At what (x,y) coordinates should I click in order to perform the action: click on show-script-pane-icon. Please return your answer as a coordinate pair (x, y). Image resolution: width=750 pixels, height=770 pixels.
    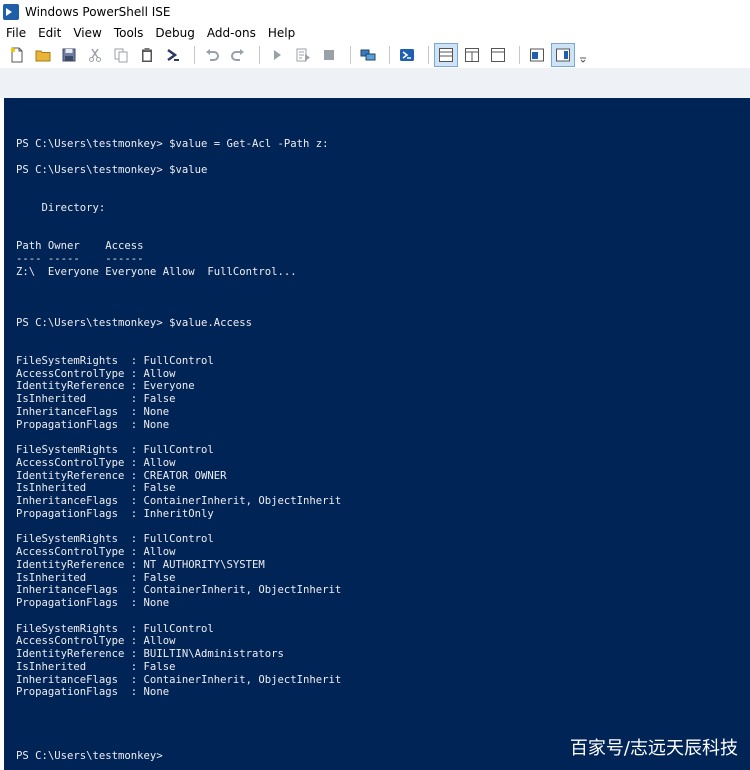
    Looking at the image, I should click on (537, 55).